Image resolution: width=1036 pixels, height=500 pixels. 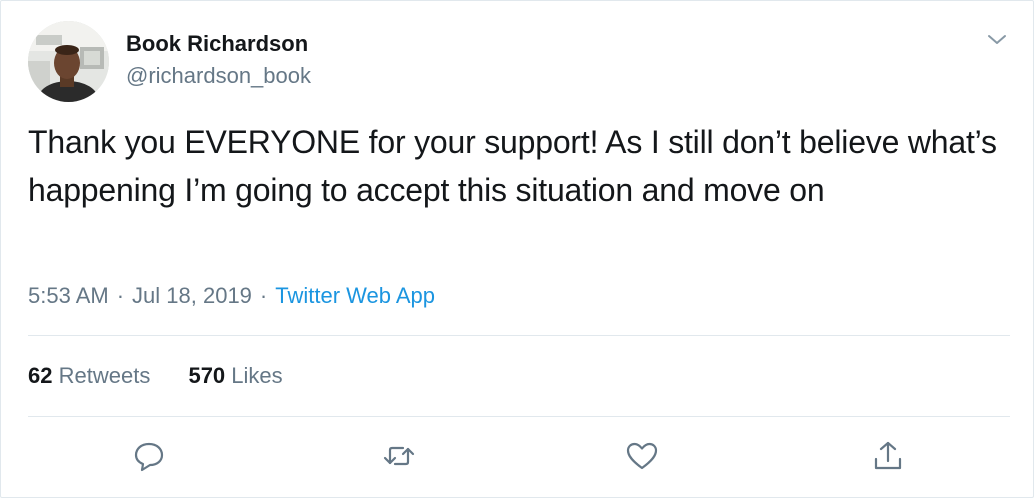 I want to click on tweet-metadata: 5:53 AM · Jul 18, 2019 · Twitter Web App, so click(x=231, y=296).